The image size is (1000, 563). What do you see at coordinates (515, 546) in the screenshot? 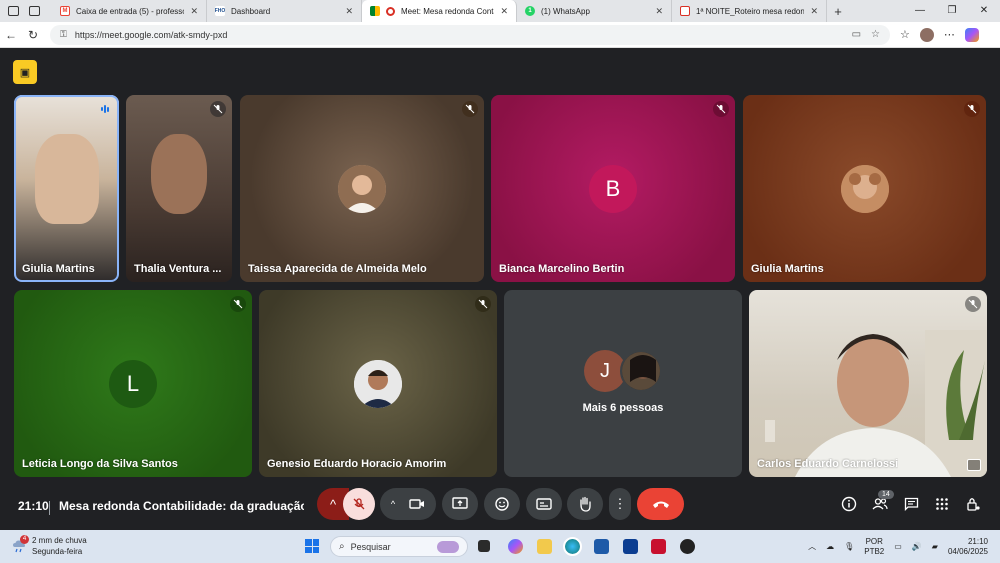
I see `copilot-app-icon` at bounding box center [515, 546].